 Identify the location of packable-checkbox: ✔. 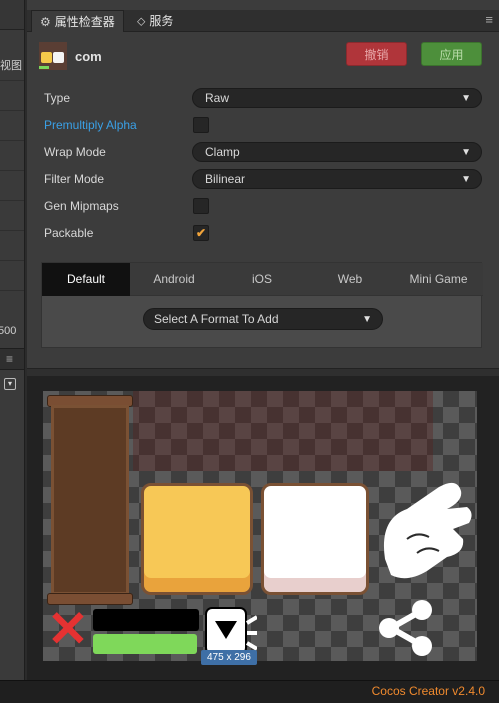
(201, 233).